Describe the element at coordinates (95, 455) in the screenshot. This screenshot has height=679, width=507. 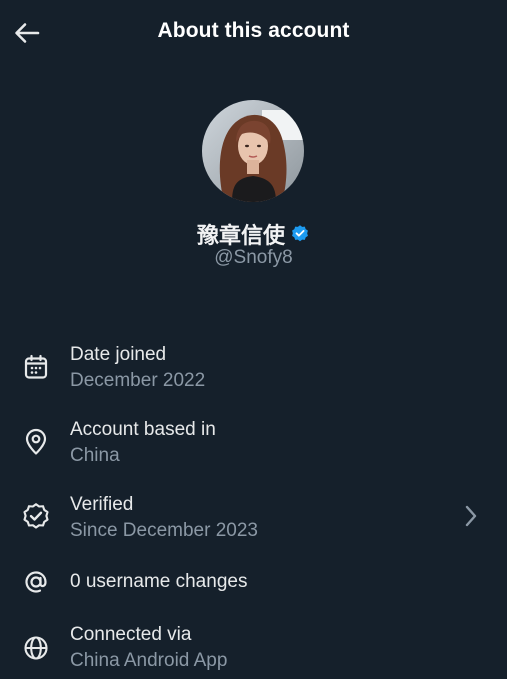
I see `detail-value: China` at that location.